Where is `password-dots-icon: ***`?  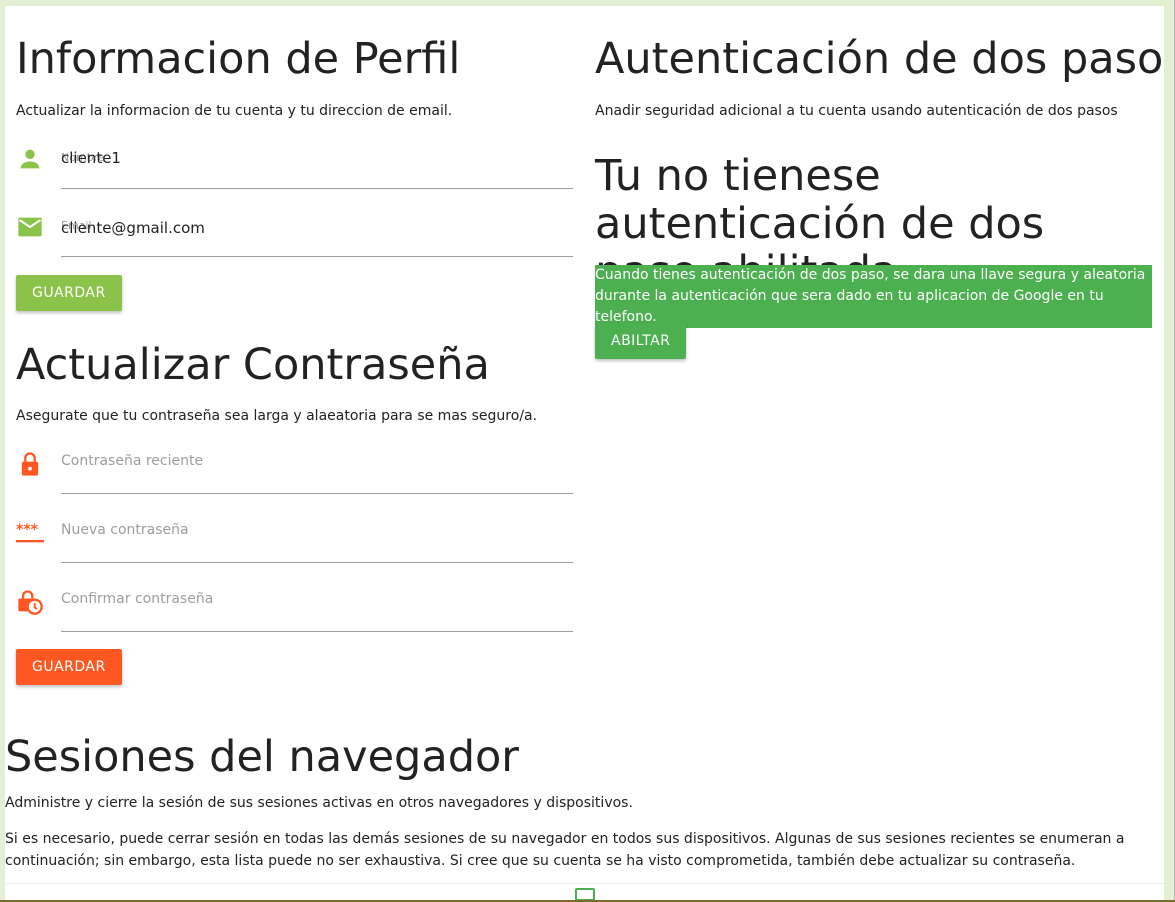 password-dots-icon: *** is located at coordinates (30, 533).